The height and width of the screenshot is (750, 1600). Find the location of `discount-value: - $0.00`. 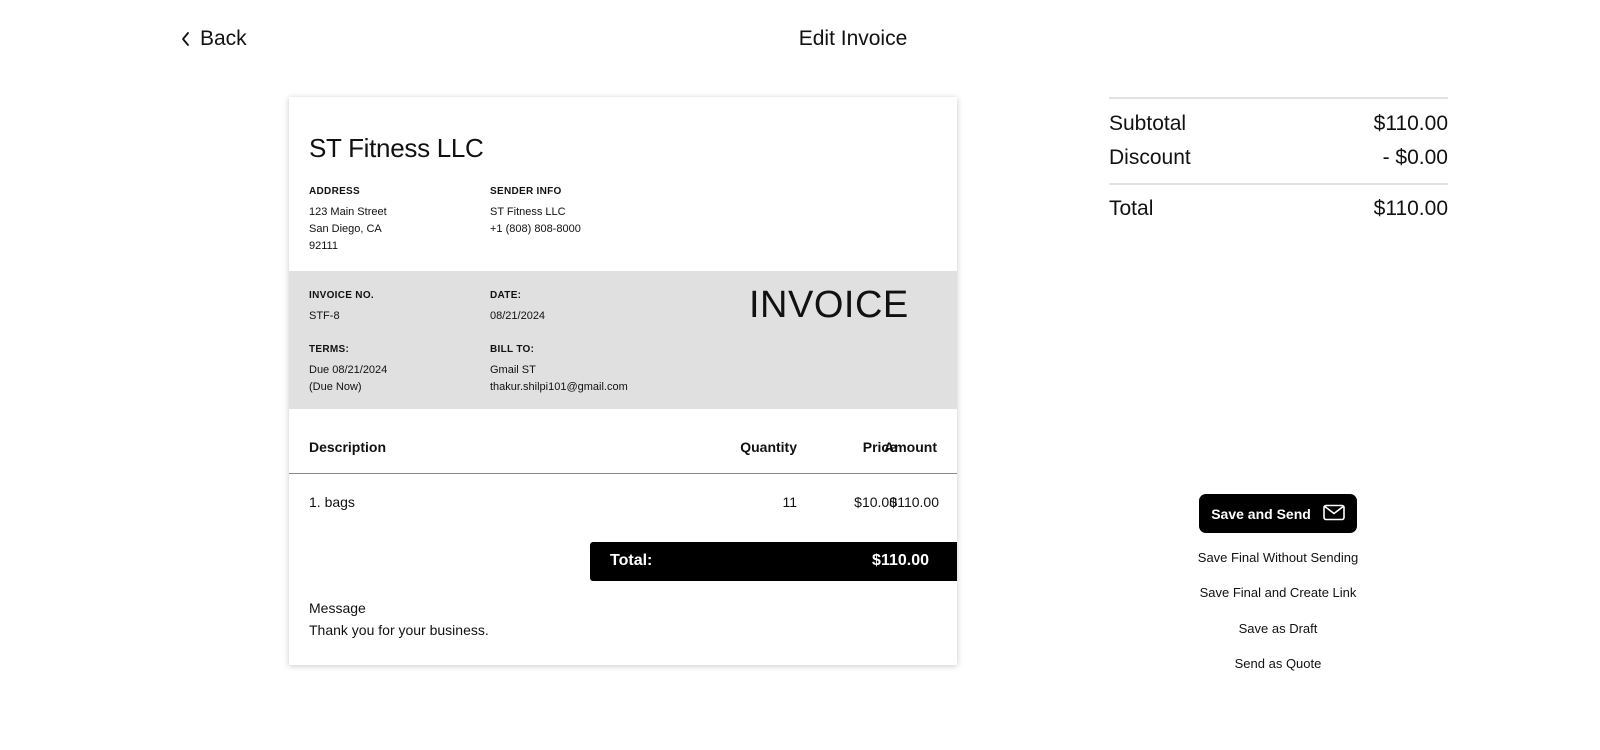

discount-value: - $0.00 is located at coordinates (1415, 157).